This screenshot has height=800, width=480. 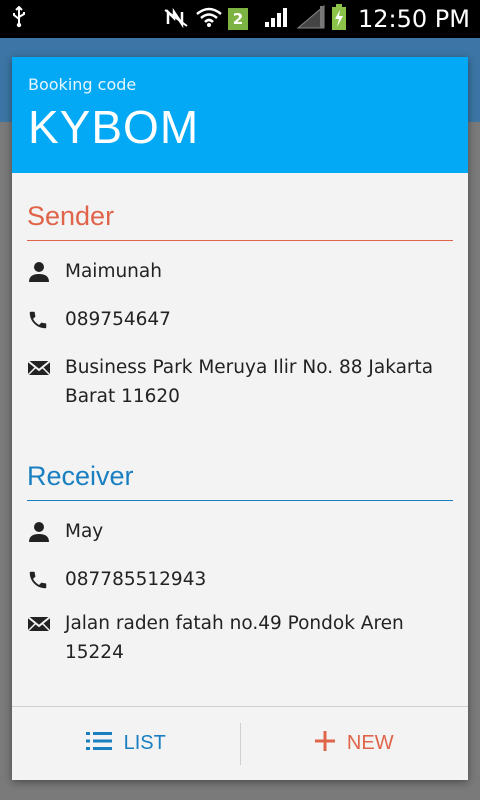 What do you see at coordinates (144, 743) in the screenshot?
I see `list-button-label: LIST` at bounding box center [144, 743].